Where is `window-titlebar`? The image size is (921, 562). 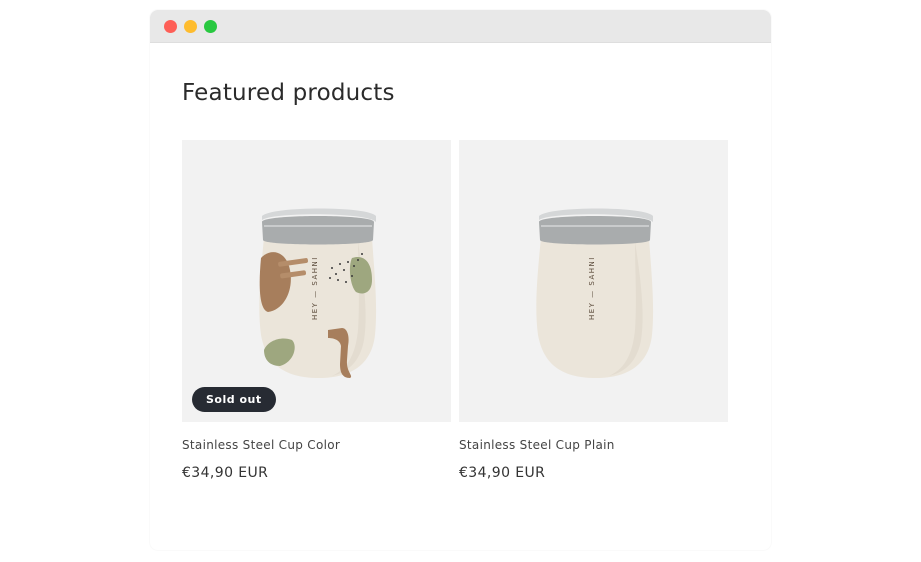 window-titlebar is located at coordinates (460, 26).